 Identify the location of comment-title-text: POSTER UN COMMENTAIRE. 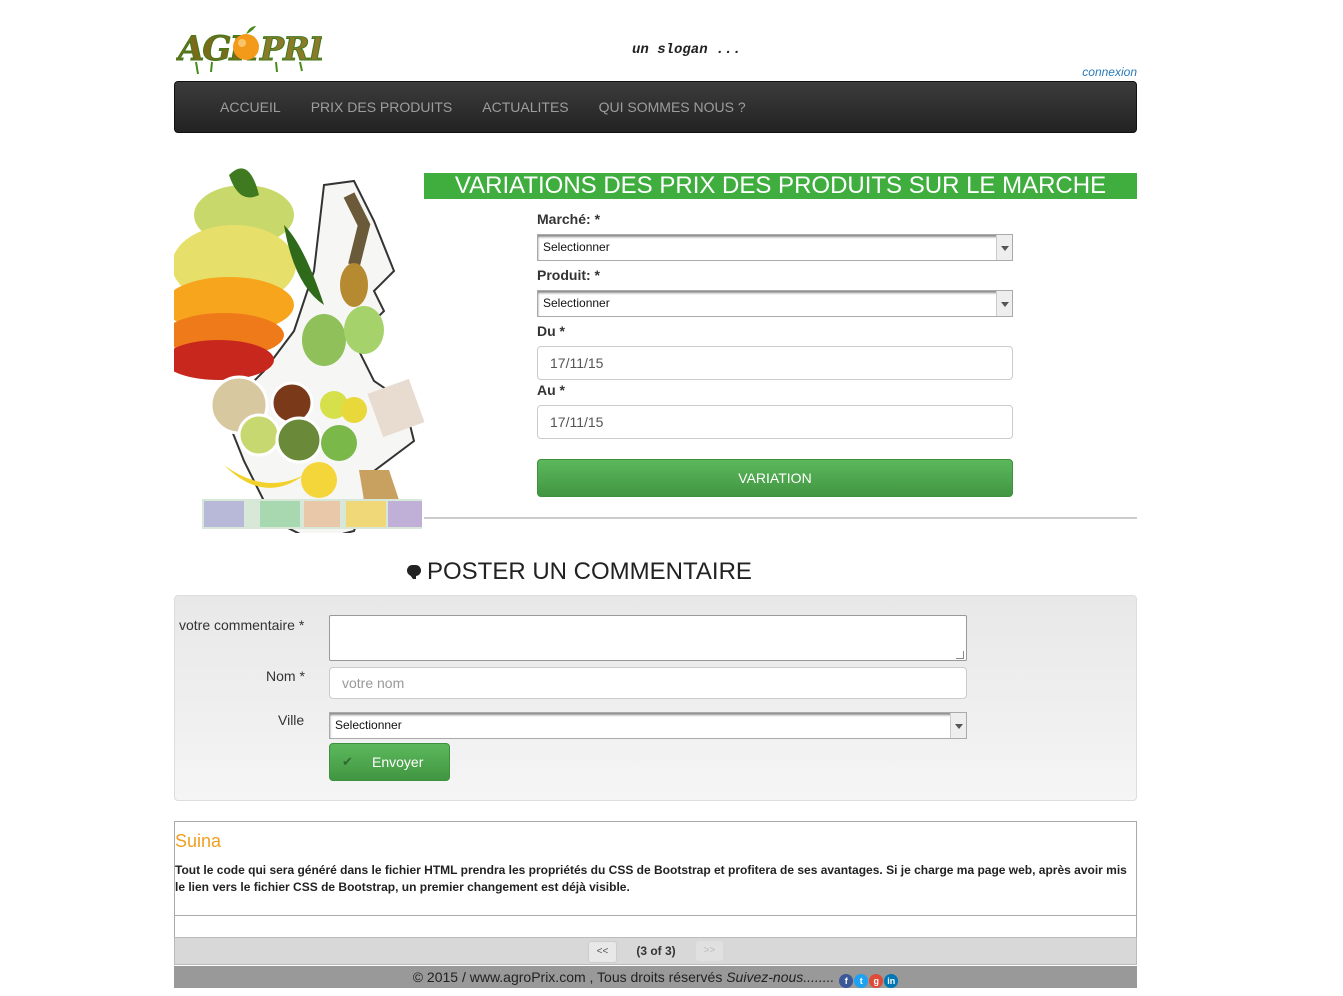
(589, 571).